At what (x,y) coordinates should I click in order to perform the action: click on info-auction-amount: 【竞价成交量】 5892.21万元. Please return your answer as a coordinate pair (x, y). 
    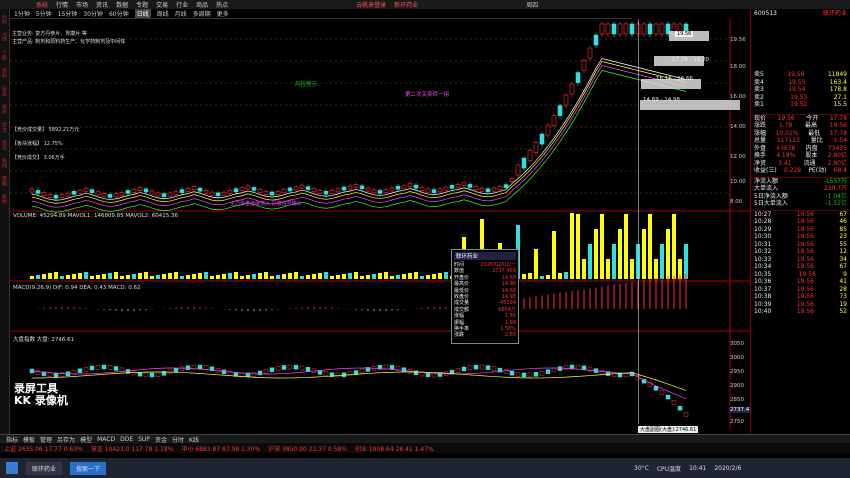
    Looking at the image, I should click on (46, 130).